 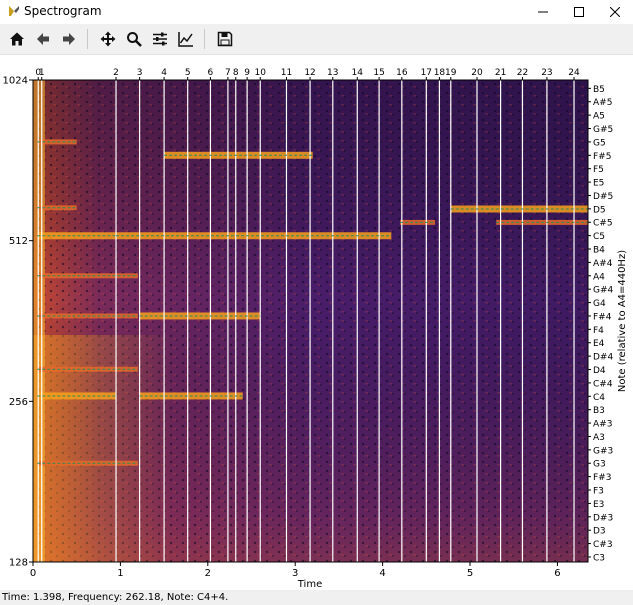 I want to click on onset-label: 16, so click(x=402, y=73).